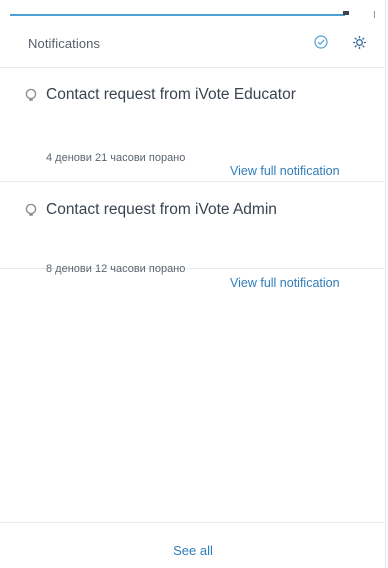 The height and width of the screenshot is (568, 388). Describe the element at coordinates (177, 15) in the screenshot. I see `top-accent-bar` at that location.